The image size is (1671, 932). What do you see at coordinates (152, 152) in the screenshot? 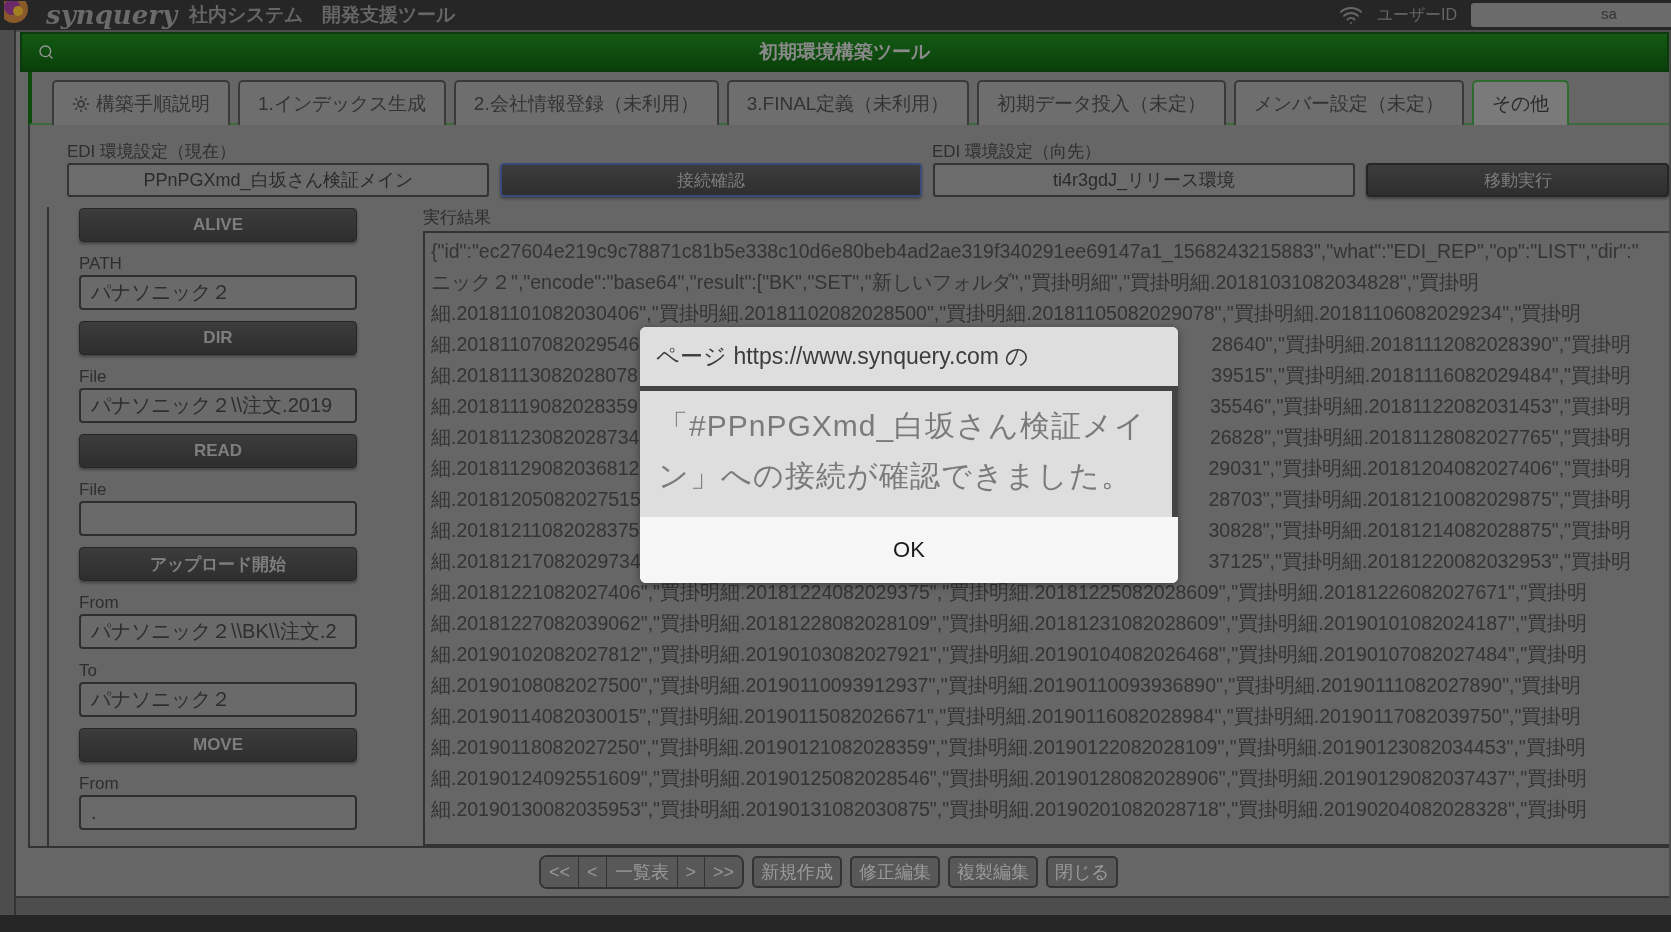
I see `env-label: EDI 環境設定（現在）` at bounding box center [152, 152].